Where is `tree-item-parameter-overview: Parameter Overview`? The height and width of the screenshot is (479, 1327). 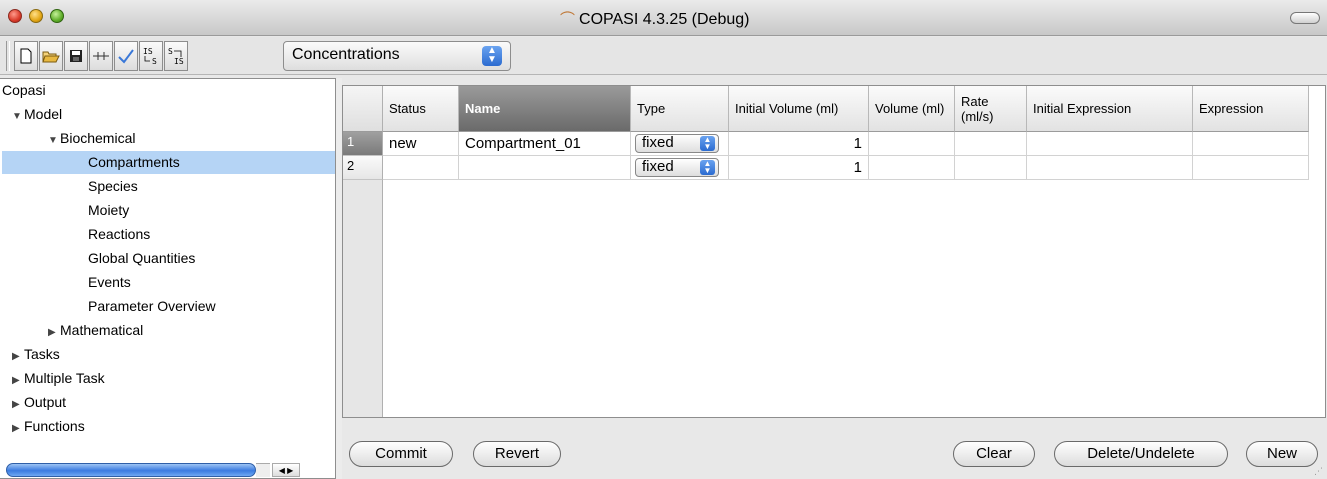
tree-item-parameter-overview: Parameter Overview is located at coordinates (152, 306).